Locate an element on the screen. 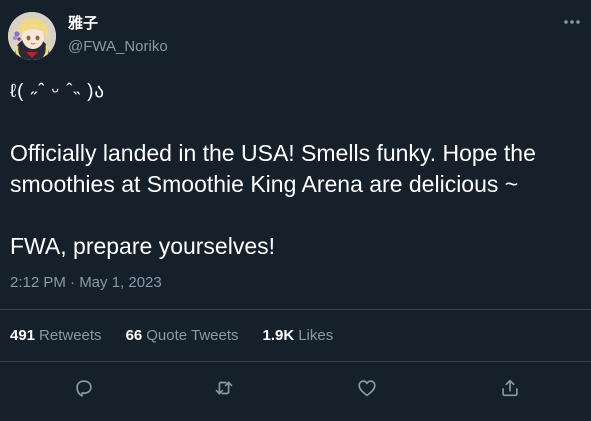 The image size is (591, 421). retweets-label: Retweets is located at coordinates (70, 335).